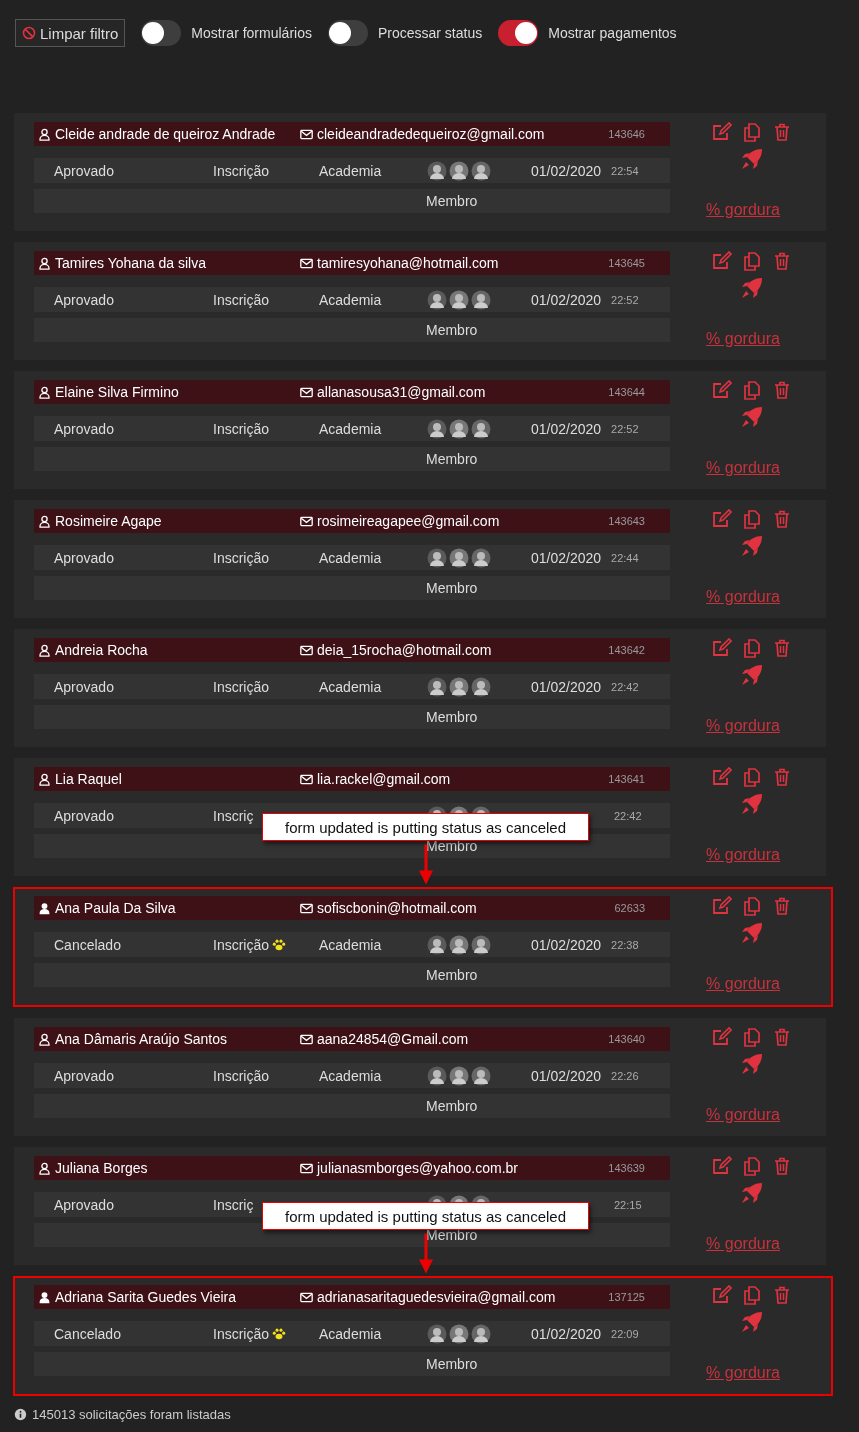 The width and height of the screenshot is (859, 1432). What do you see at coordinates (626, 134) in the screenshot?
I see `request-id: 143646` at bounding box center [626, 134].